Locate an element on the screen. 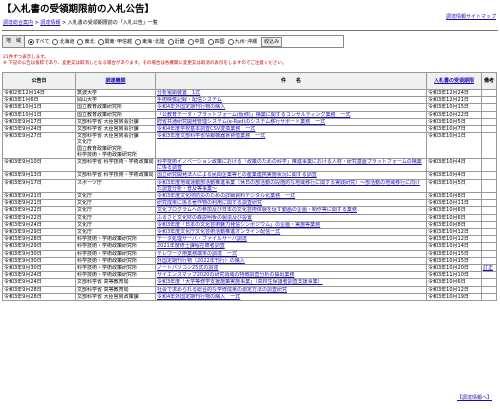  region-option-chugoku: 中国 is located at coordinates (196, 41).